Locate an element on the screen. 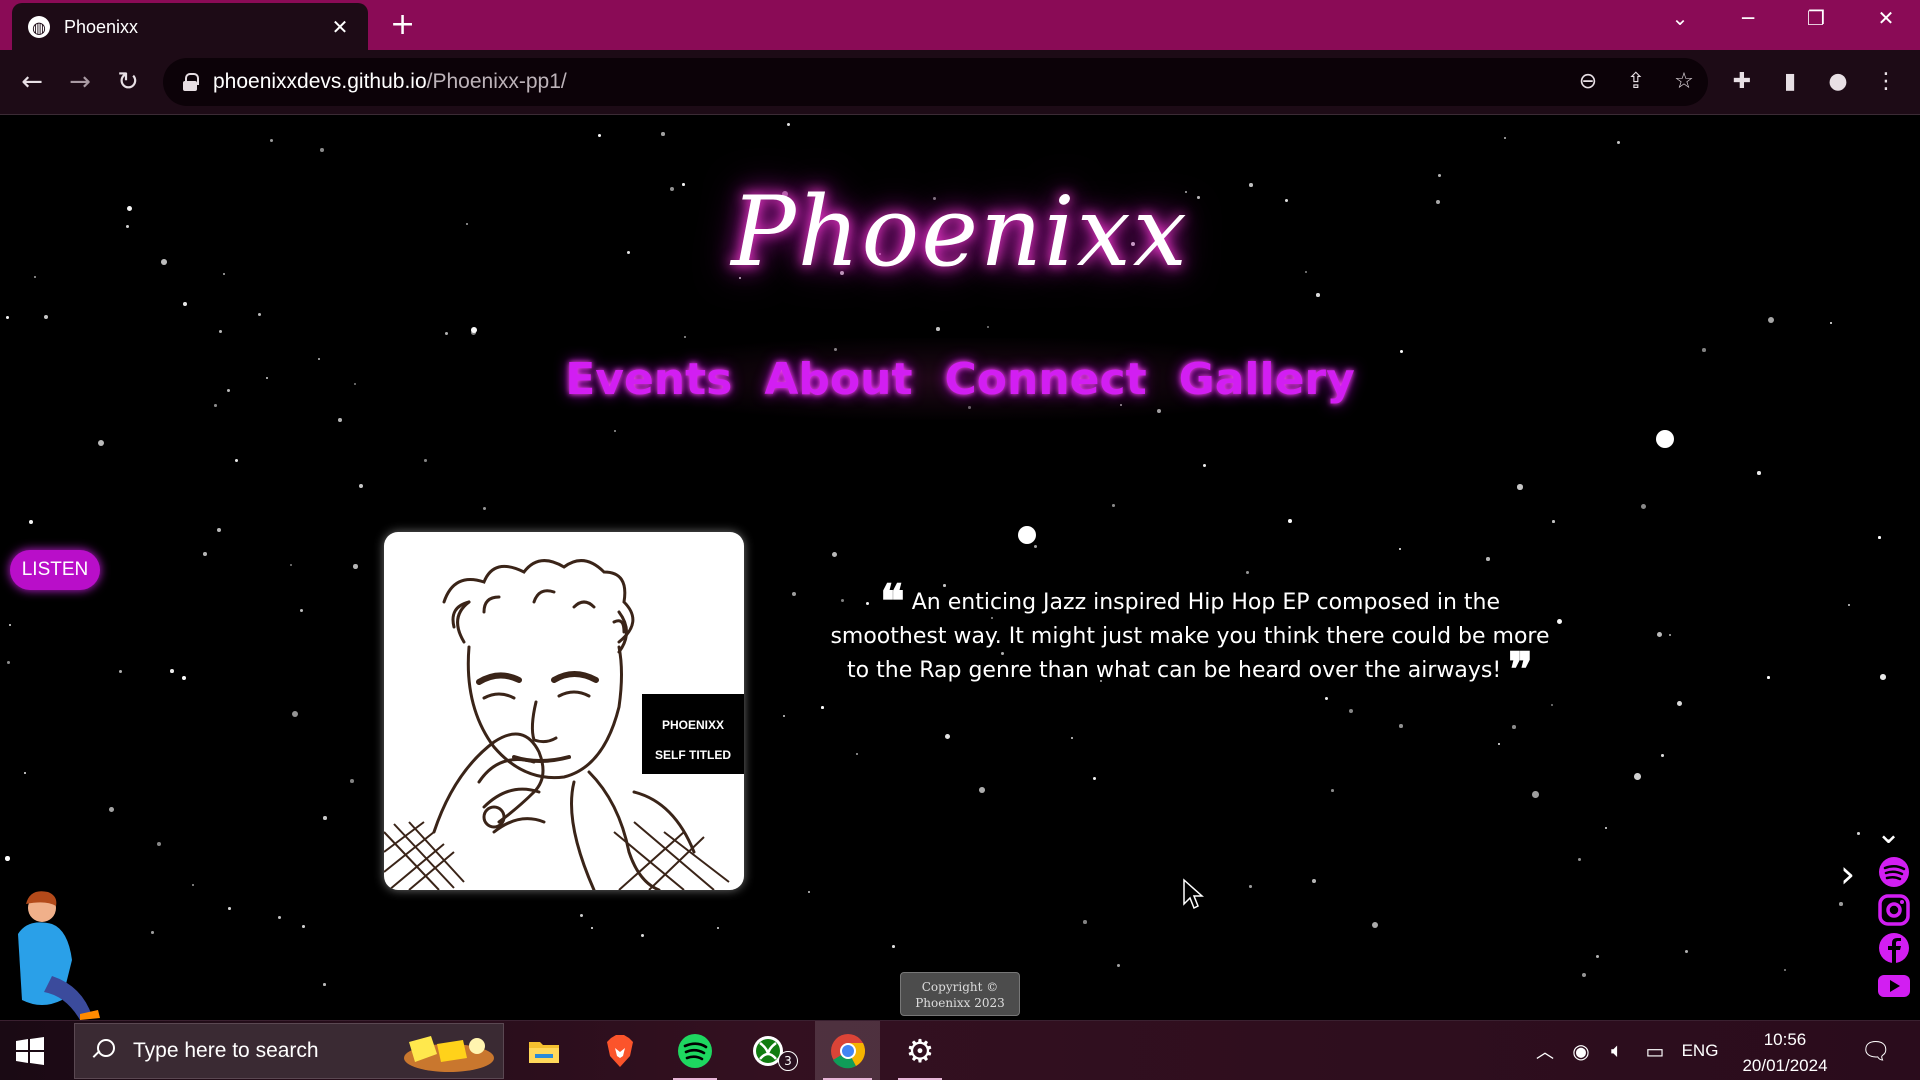 Image resolution: width=1920 pixels, height=1080 pixels. taskbar-search: Type here to search is located at coordinates (289, 1051).